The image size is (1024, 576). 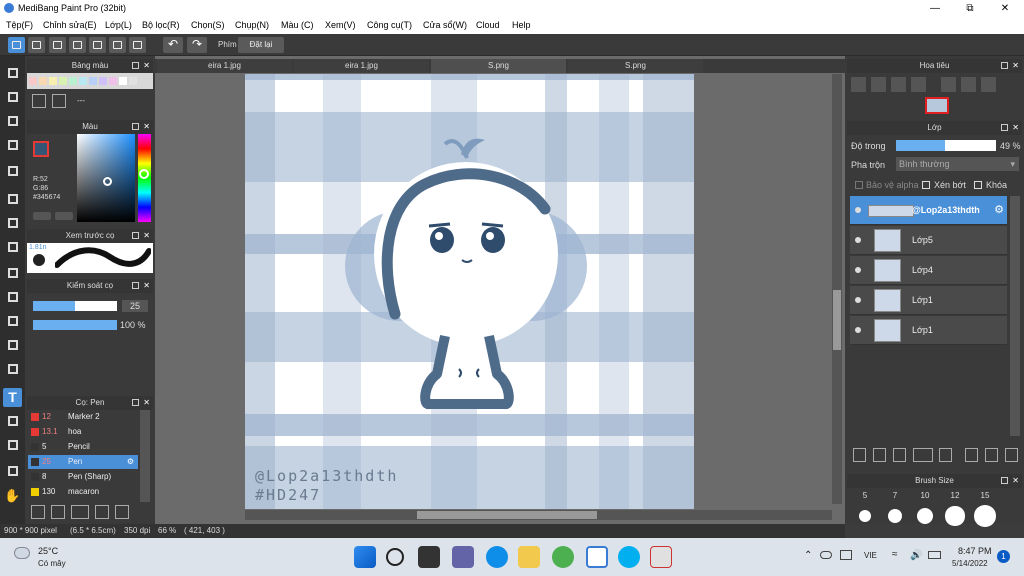 I want to click on start-icon, so click(x=365, y=557).